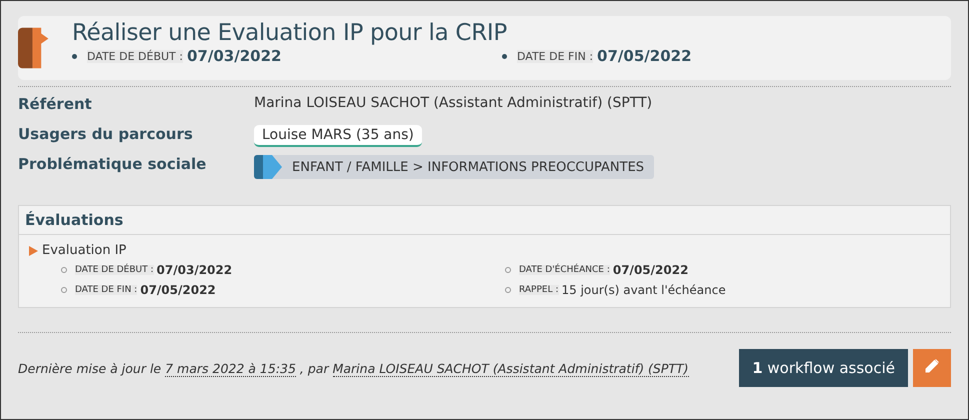 Image resolution: width=969 pixels, height=420 pixels. I want to click on field-value: 07/03/2022, so click(194, 270).